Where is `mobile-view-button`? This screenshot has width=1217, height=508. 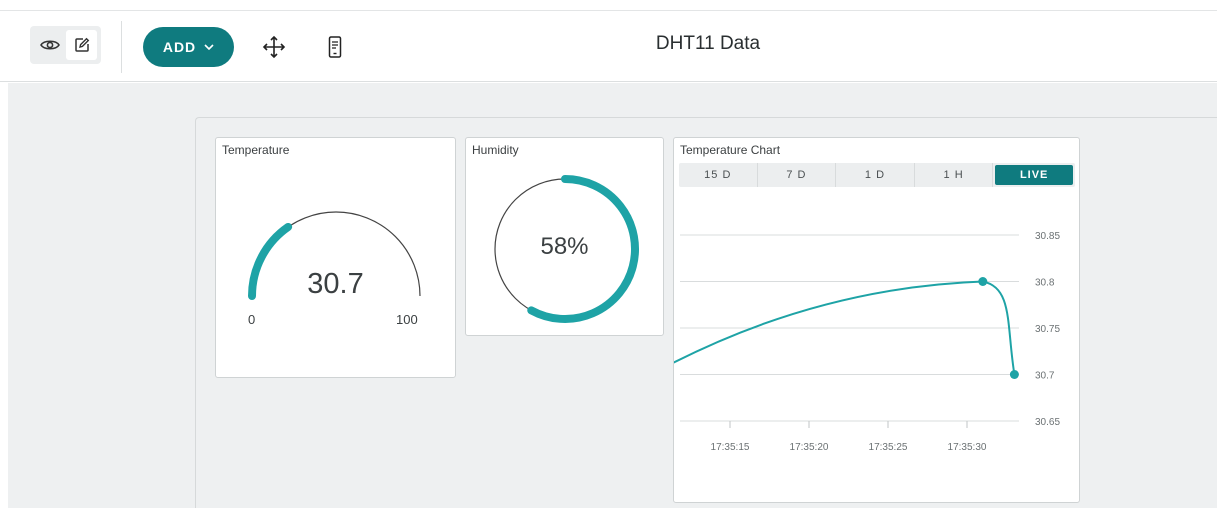
mobile-view-button is located at coordinates (335, 47).